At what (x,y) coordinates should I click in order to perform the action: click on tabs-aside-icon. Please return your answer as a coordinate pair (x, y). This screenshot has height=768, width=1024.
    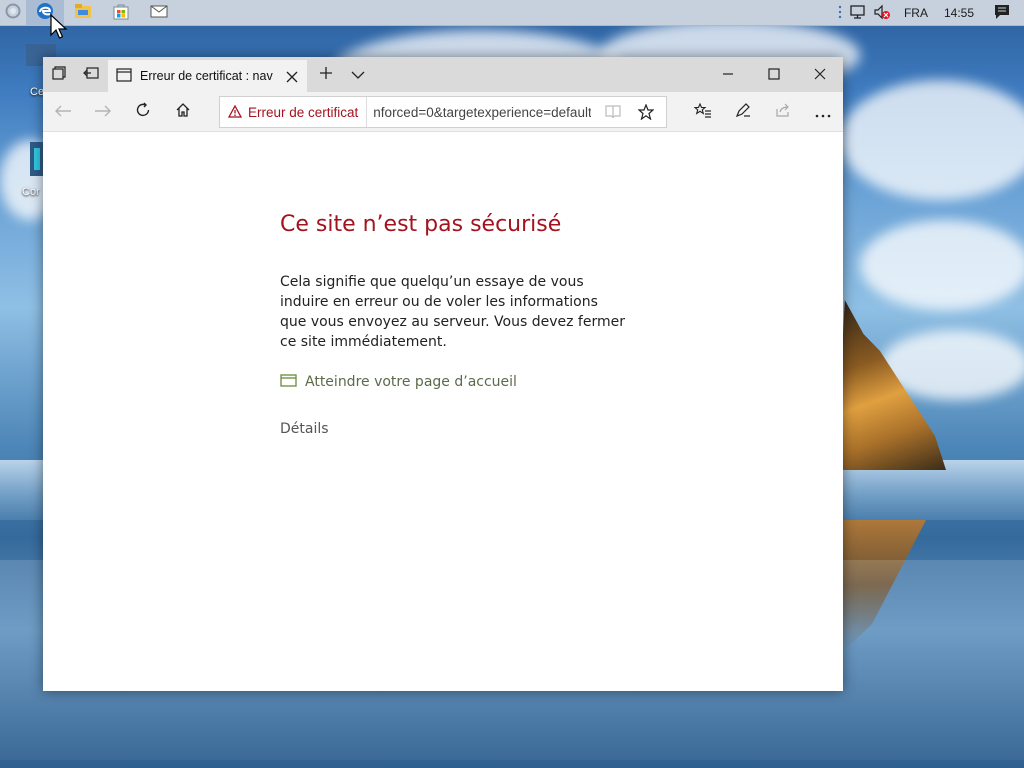
    Looking at the image, I should click on (59, 74).